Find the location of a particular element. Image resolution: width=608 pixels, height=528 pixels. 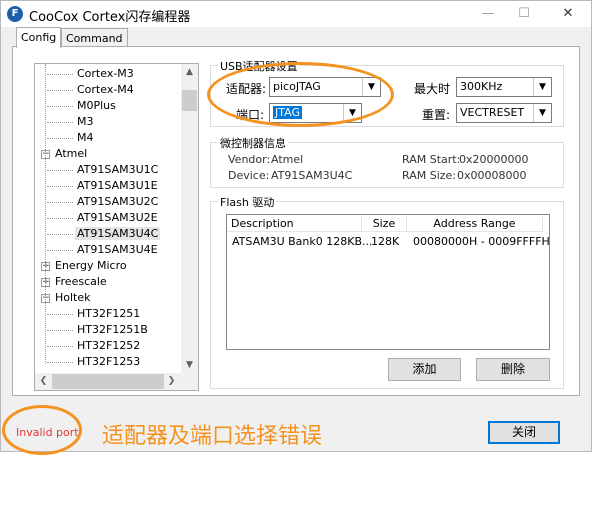

tree-device-node: M4 is located at coordinates (71, 137).